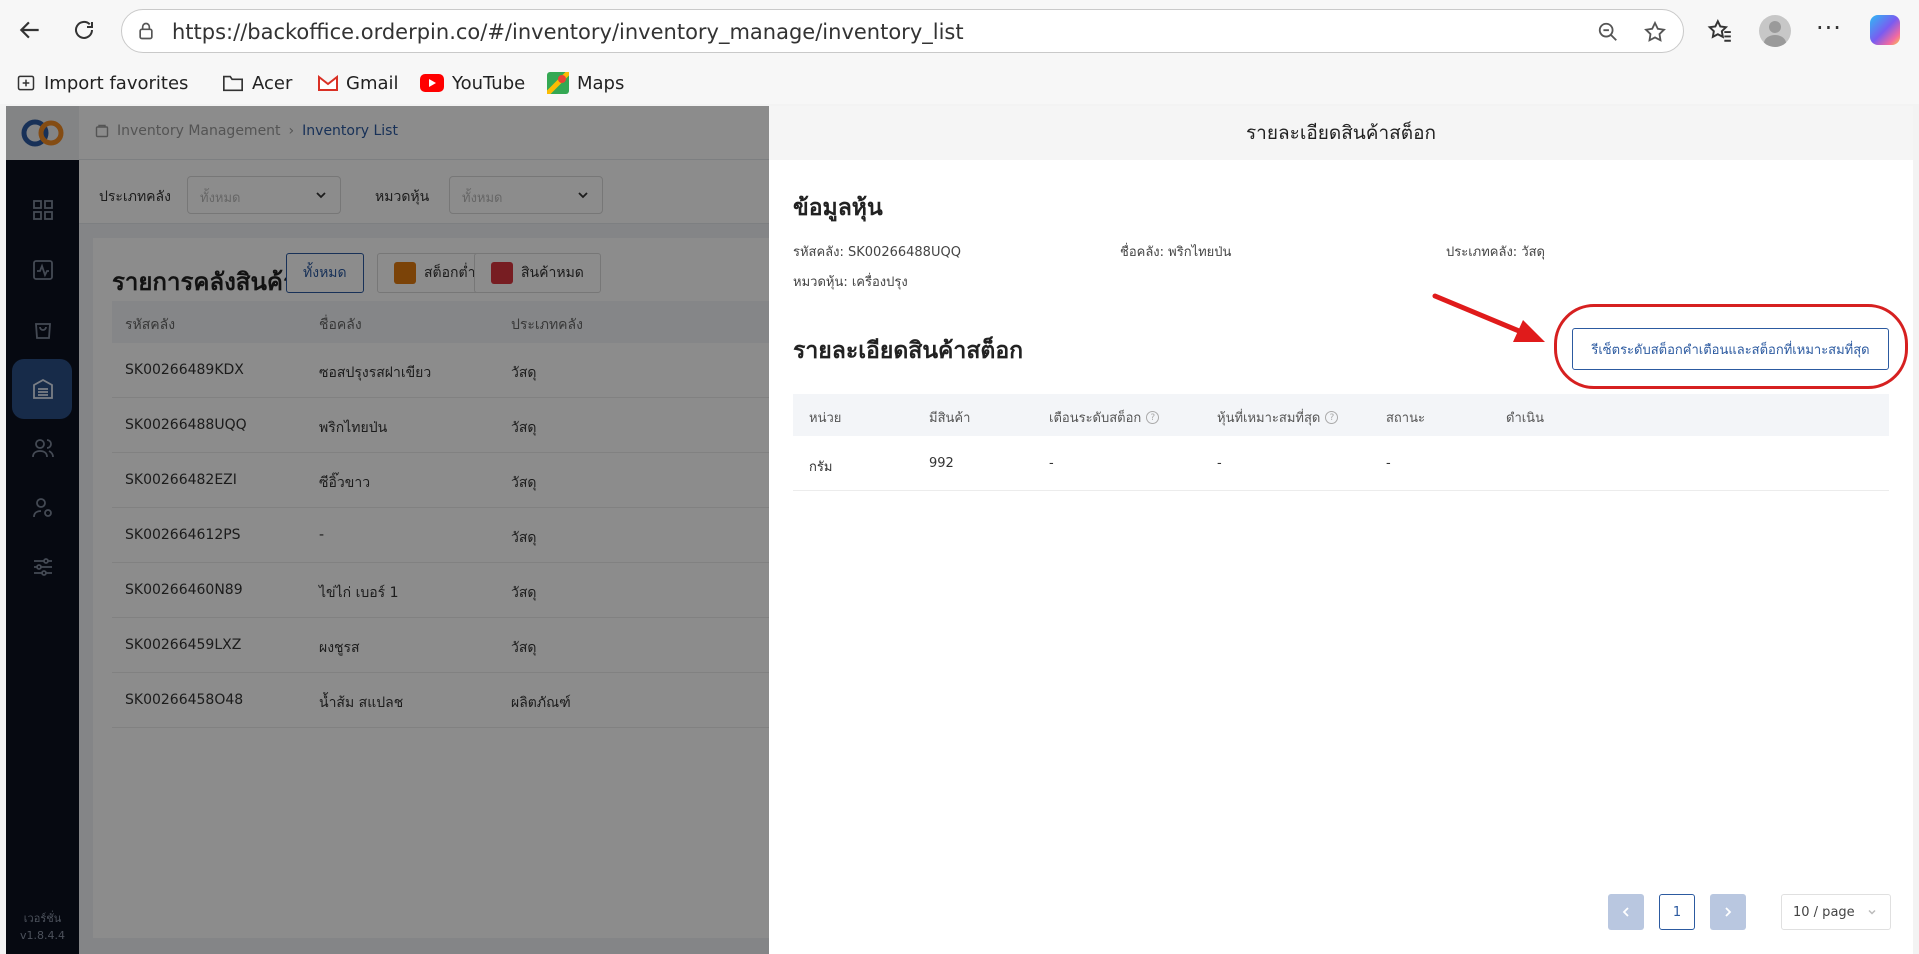  I want to click on chevron-right-icon, so click(1728, 912).